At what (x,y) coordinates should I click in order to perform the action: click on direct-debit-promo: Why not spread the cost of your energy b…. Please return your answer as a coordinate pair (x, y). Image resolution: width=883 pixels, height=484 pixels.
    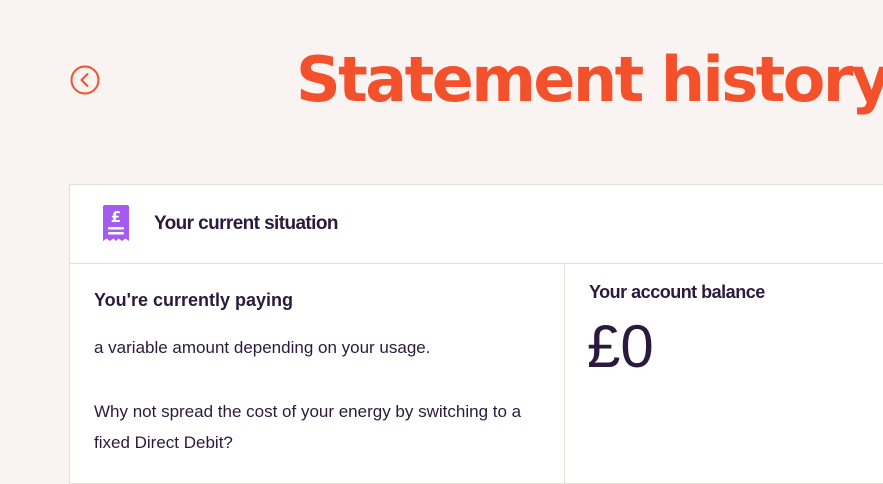
    Looking at the image, I should click on (308, 427).